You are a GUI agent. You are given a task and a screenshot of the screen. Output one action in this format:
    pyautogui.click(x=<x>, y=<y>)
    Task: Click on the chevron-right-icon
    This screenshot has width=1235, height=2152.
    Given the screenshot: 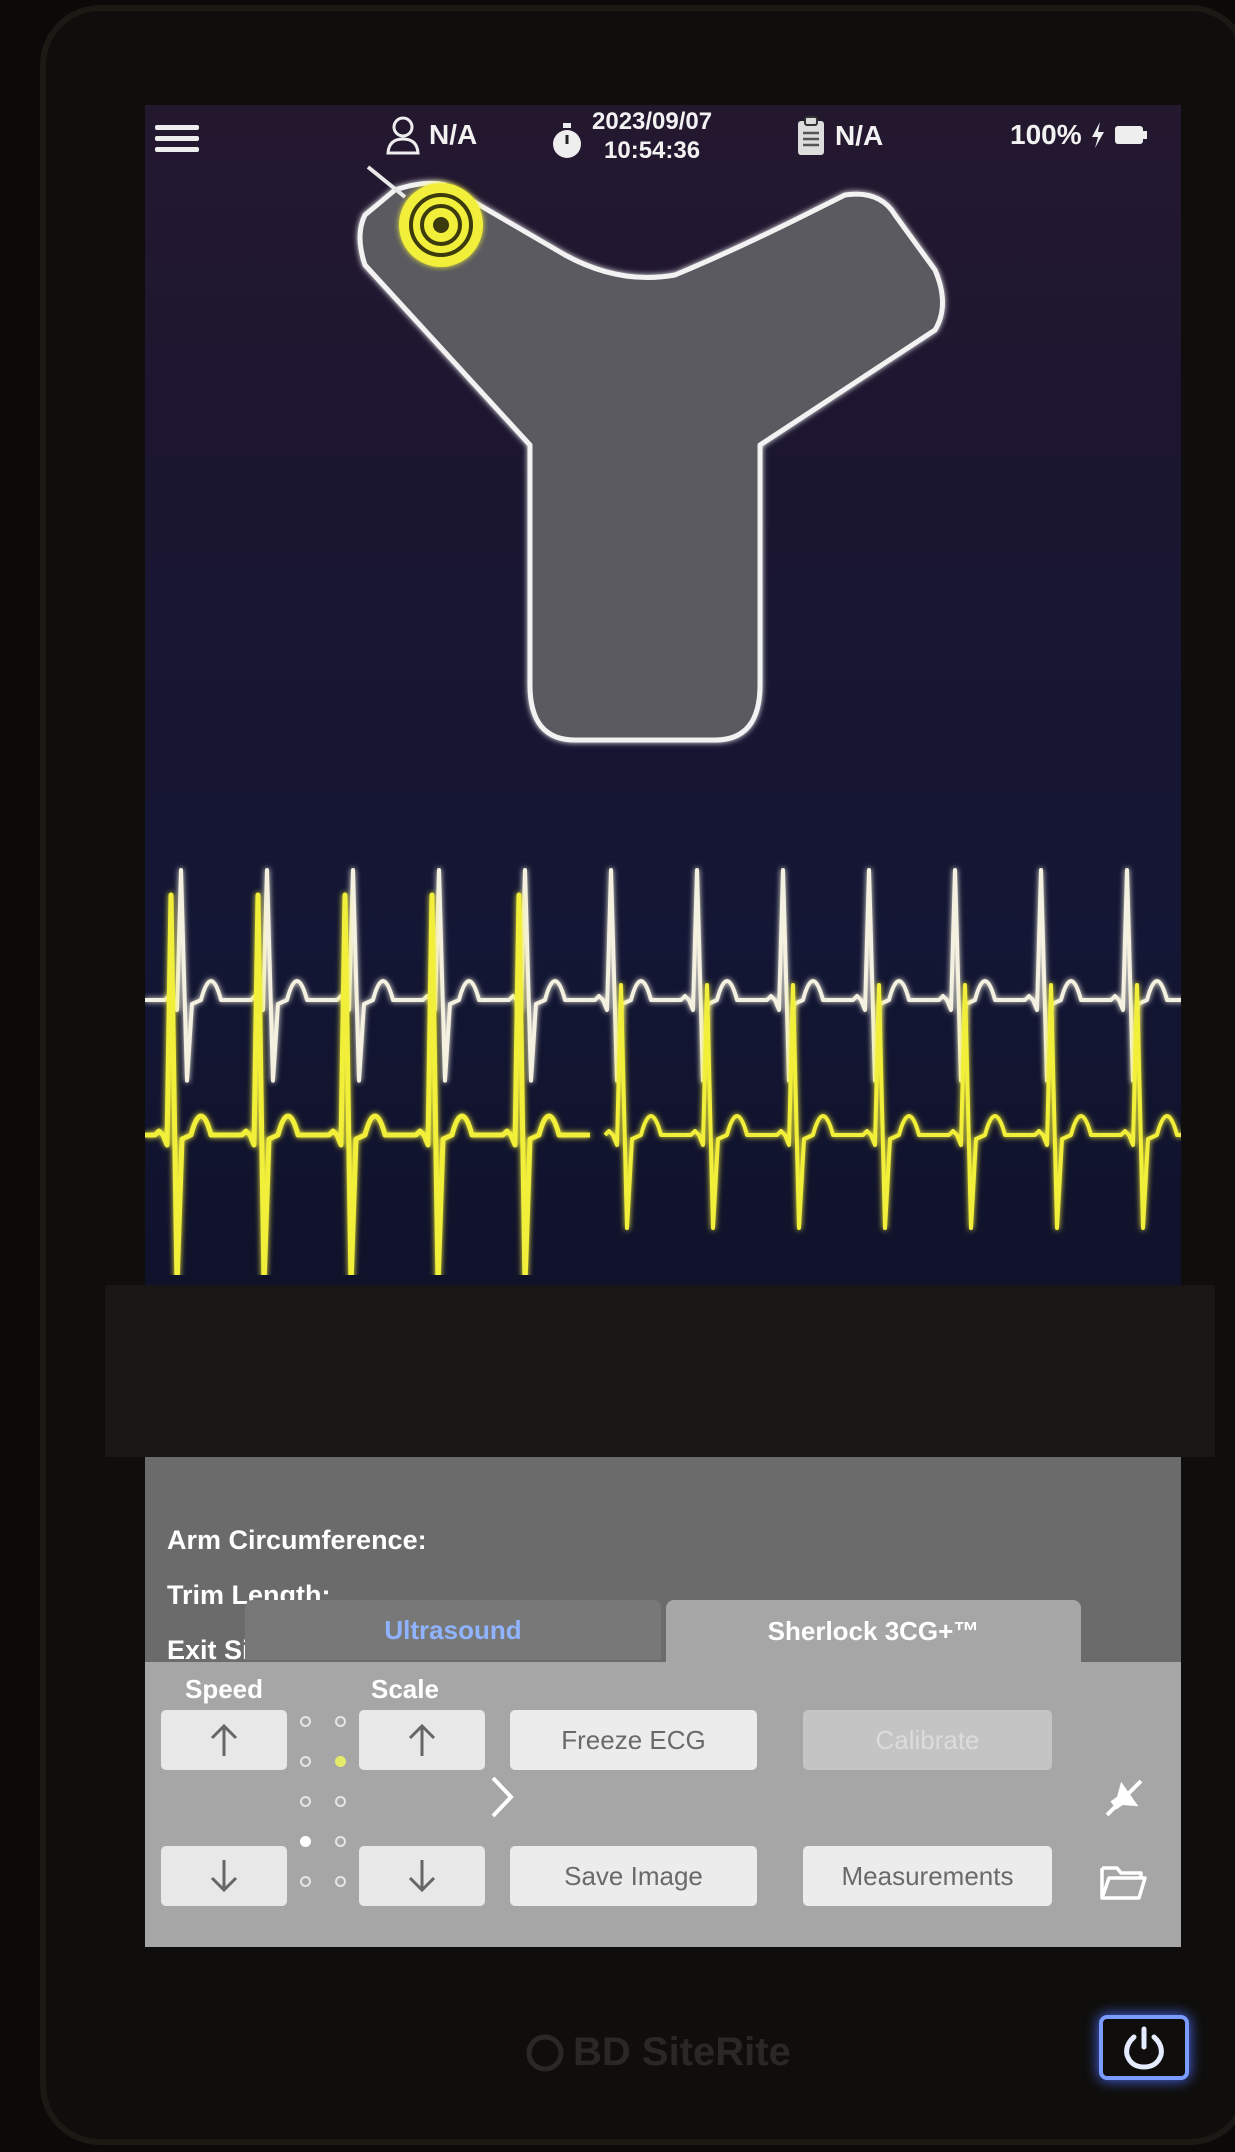 What is the action you would take?
    pyautogui.click(x=502, y=1797)
    